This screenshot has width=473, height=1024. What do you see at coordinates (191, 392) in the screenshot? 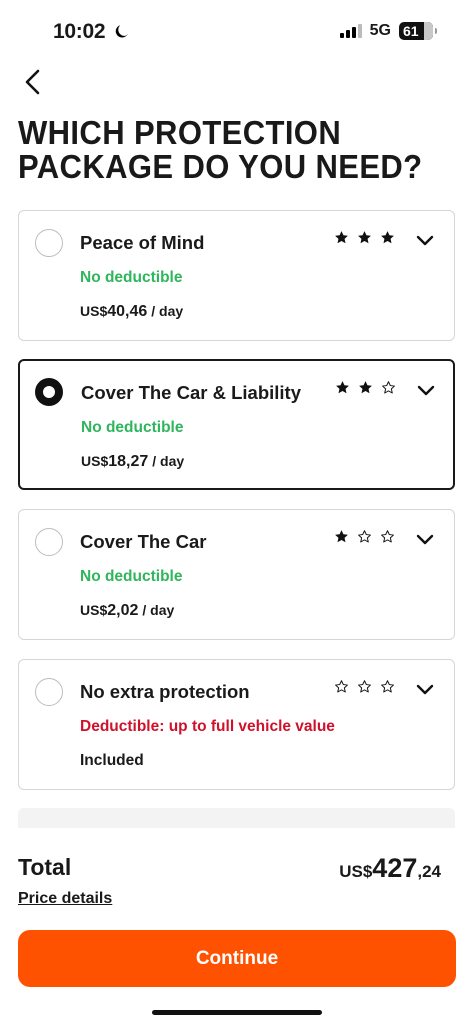
I see `package-name: Cover The Car & Liability` at bounding box center [191, 392].